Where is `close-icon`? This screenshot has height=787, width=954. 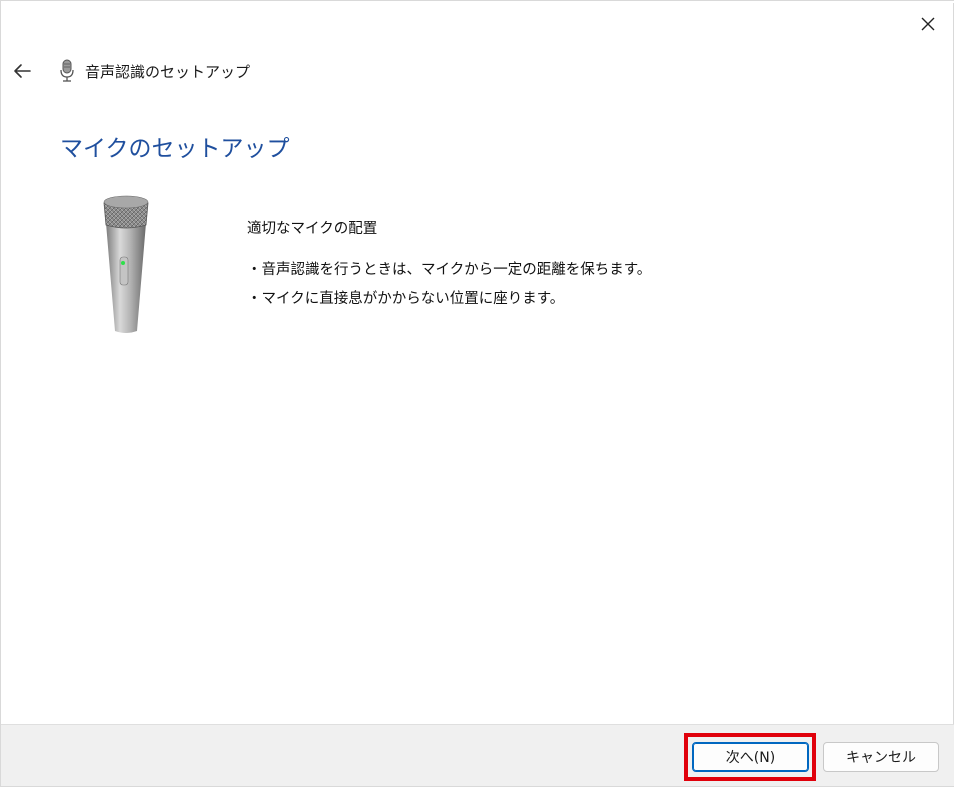
close-icon is located at coordinates (928, 24).